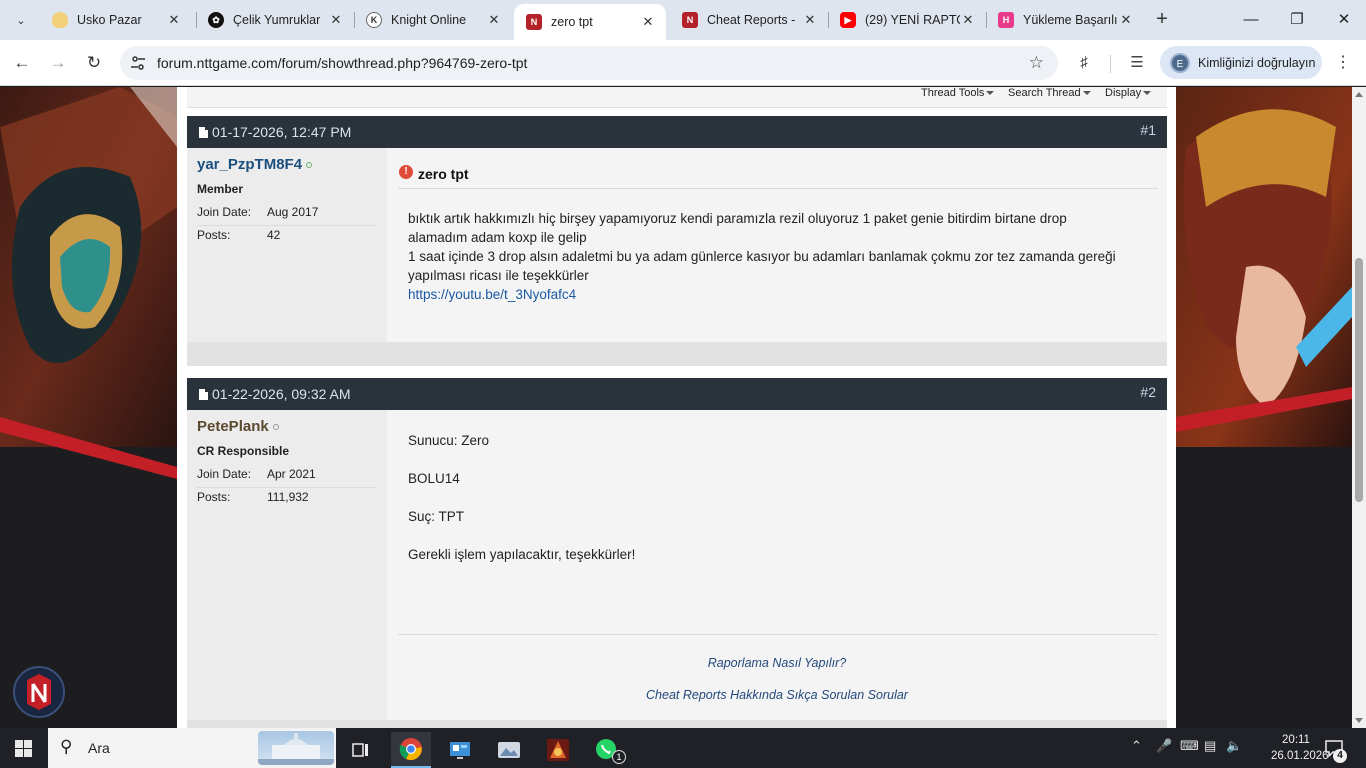  I want to click on tab-search-icon: ⌄, so click(21, 20).